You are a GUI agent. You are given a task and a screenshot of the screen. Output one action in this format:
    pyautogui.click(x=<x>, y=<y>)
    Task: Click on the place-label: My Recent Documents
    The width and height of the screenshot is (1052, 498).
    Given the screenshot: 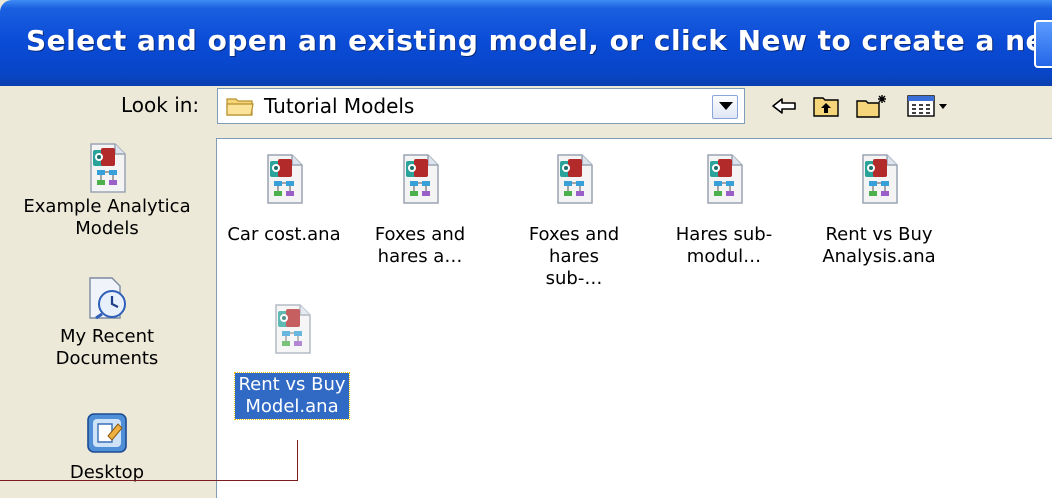 What is the action you would take?
    pyautogui.click(x=107, y=347)
    